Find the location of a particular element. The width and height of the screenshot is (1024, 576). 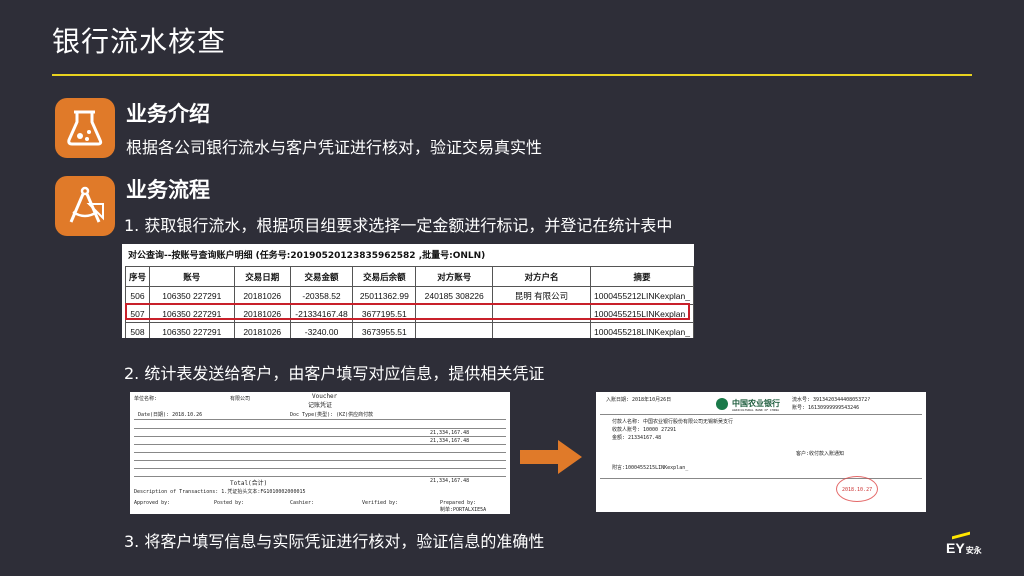

voucher-title-en: Voucher is located at coordinates (325, 396).